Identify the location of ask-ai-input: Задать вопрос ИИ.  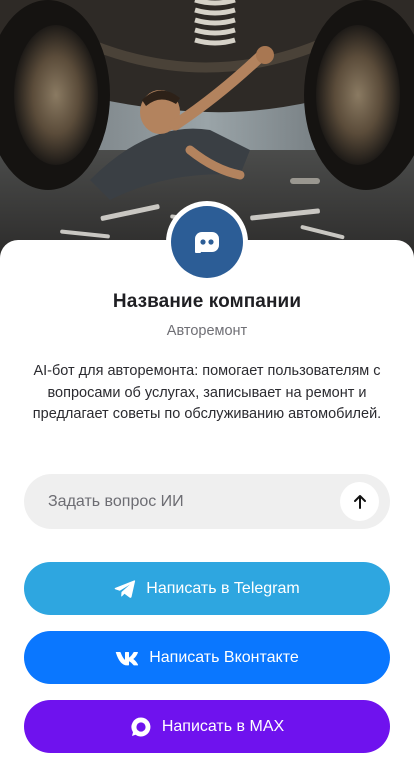
(207, 501).